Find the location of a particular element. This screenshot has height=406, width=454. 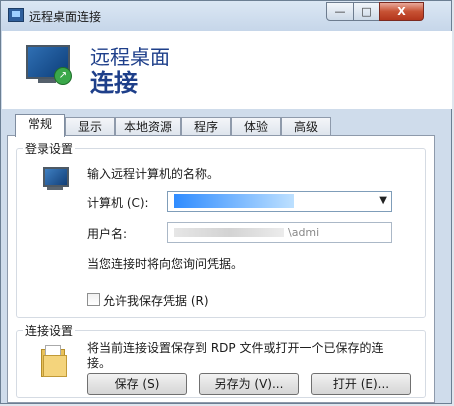

tab-display: 显示 is located at coordinates (90, 126).